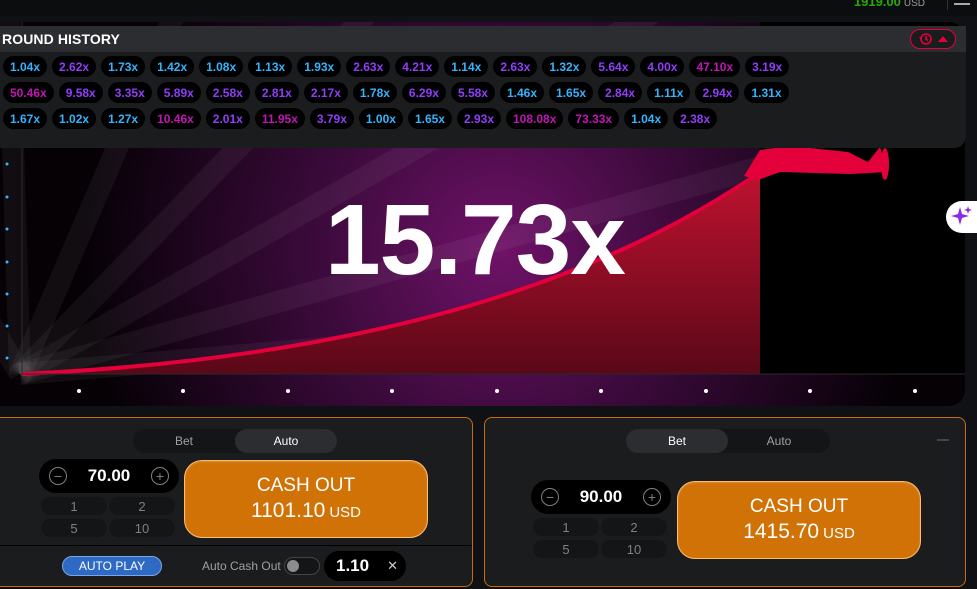  What do you see at coordinates (123, 118) in the screenshot?
I see `history-multiplier-chip: 1.27x` at bounding box center [123, 118].